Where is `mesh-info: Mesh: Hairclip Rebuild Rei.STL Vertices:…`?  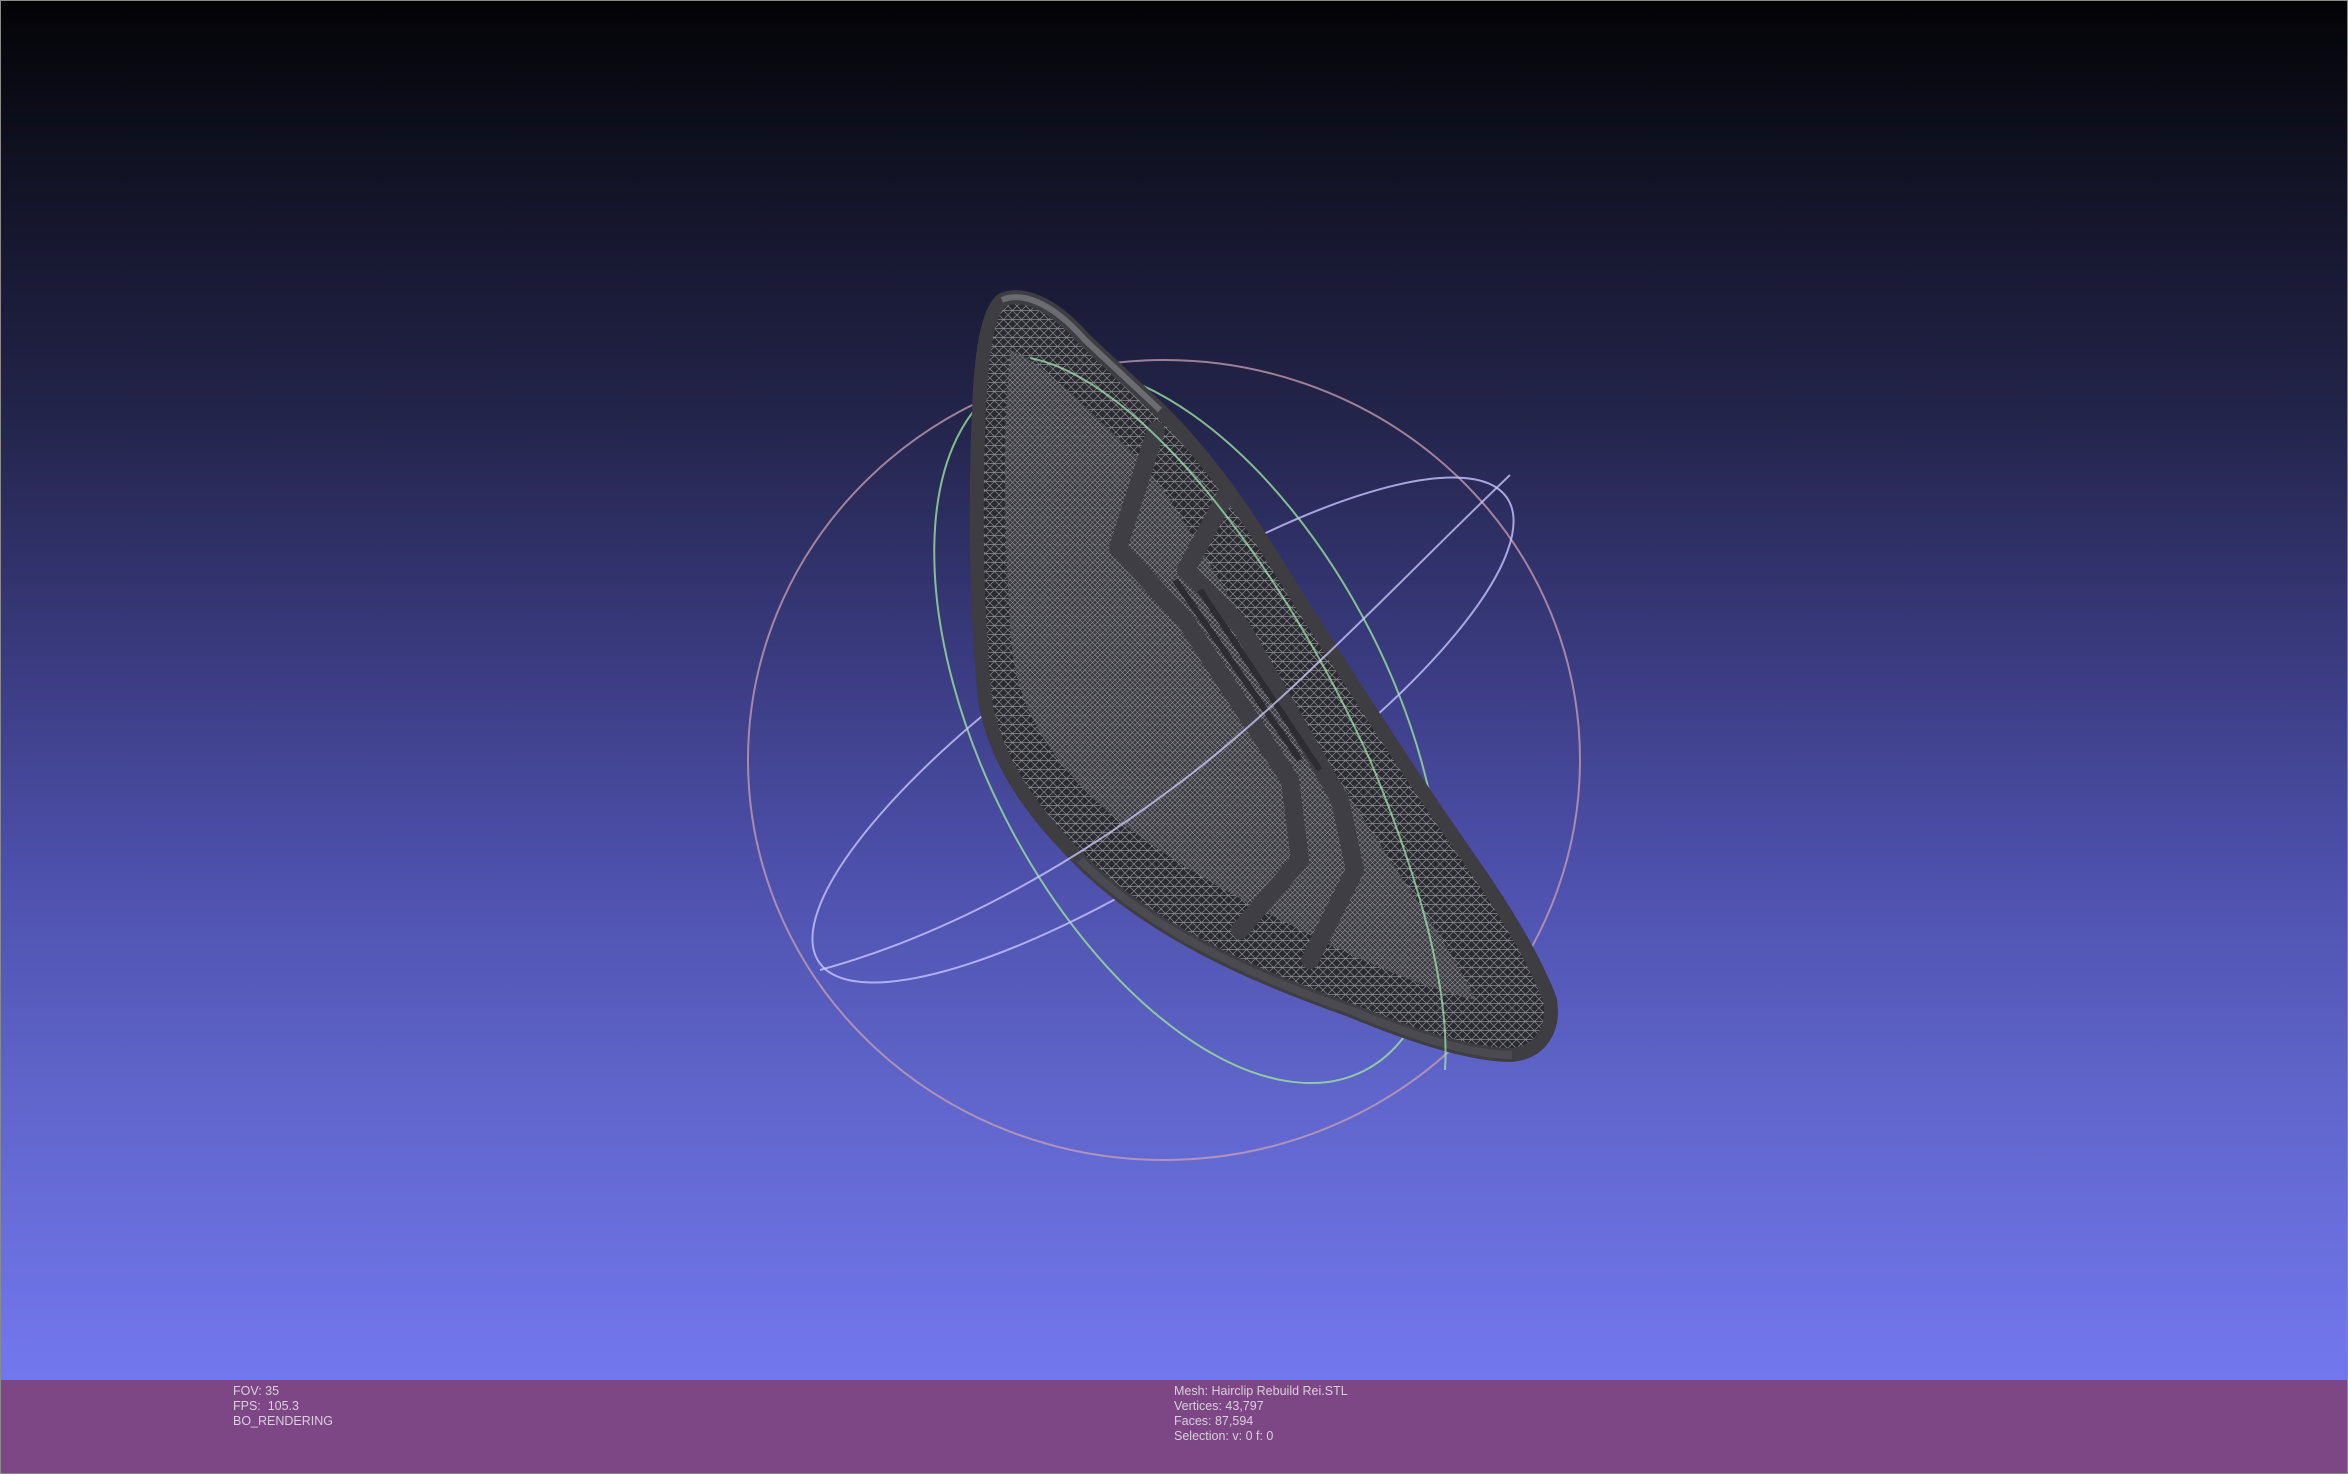 mesh-info: Mesh: Hairclip Rebuild Rei.STL Vertices:… is located at coordinates (1261, 1414).